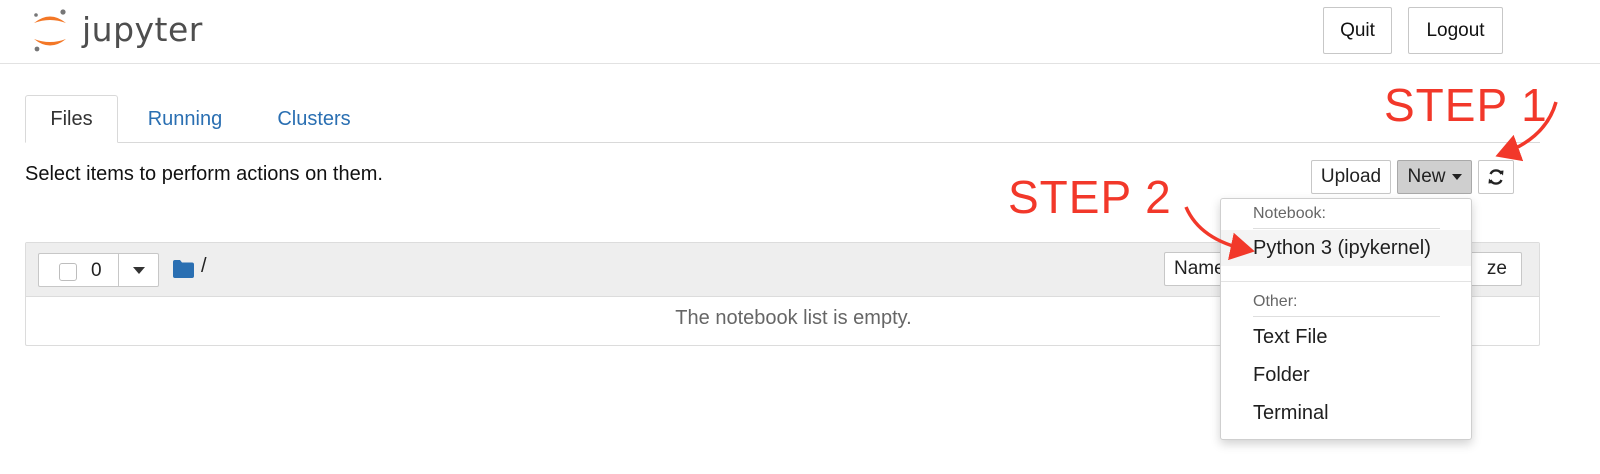 The width and height of the screenshot is (1600, 474). What do you see at coordinates (1371, 181) in the screenshot?
I see `annotation-arrows` at bounding box center [1371, 181].